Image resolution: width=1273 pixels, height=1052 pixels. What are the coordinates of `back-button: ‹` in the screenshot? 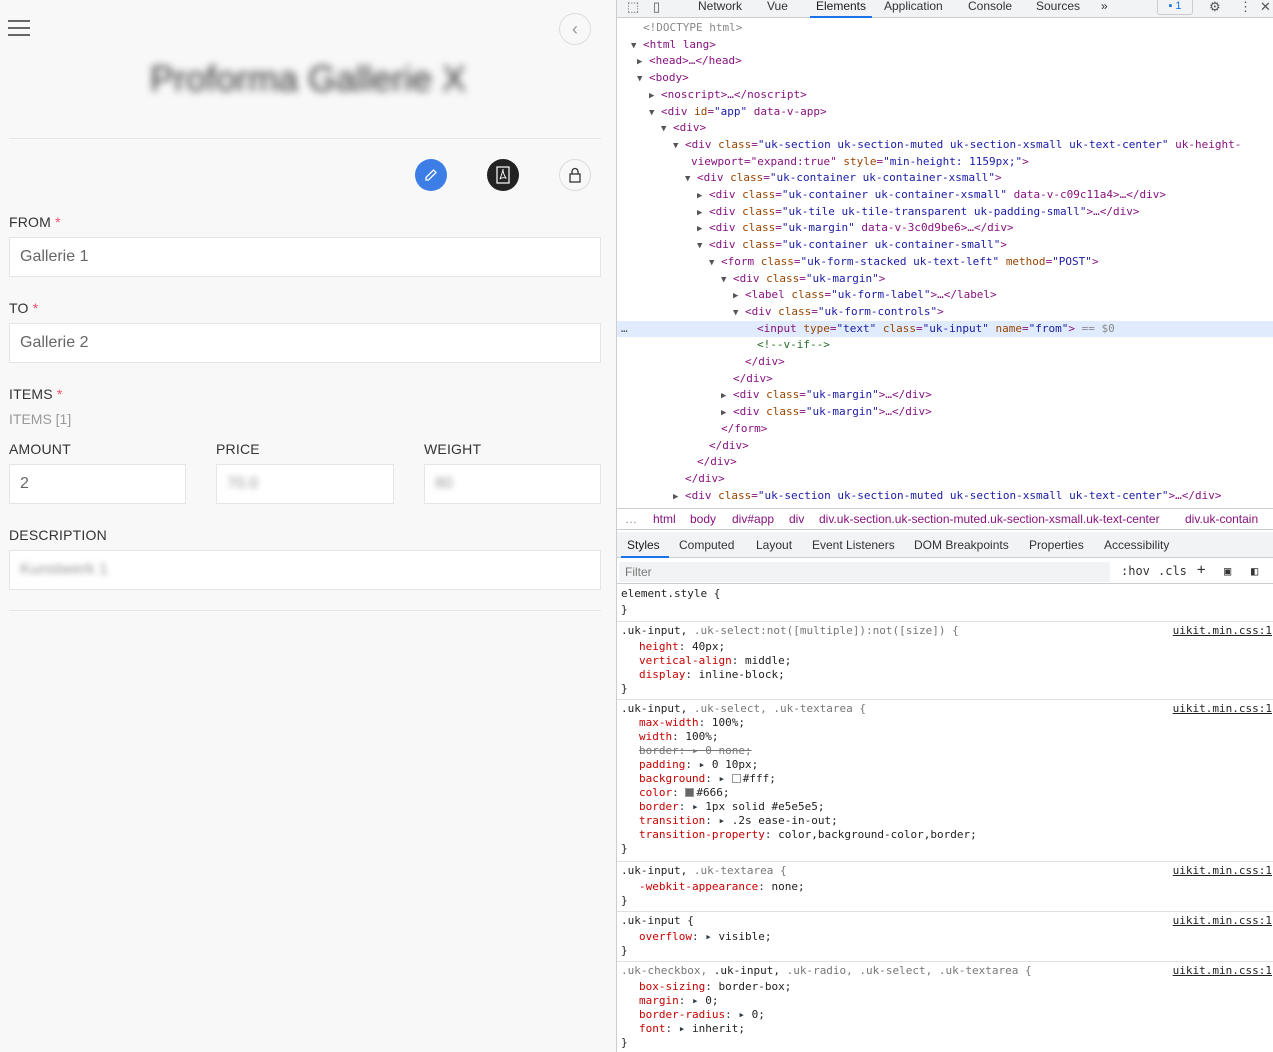 It's located at (575, 29).